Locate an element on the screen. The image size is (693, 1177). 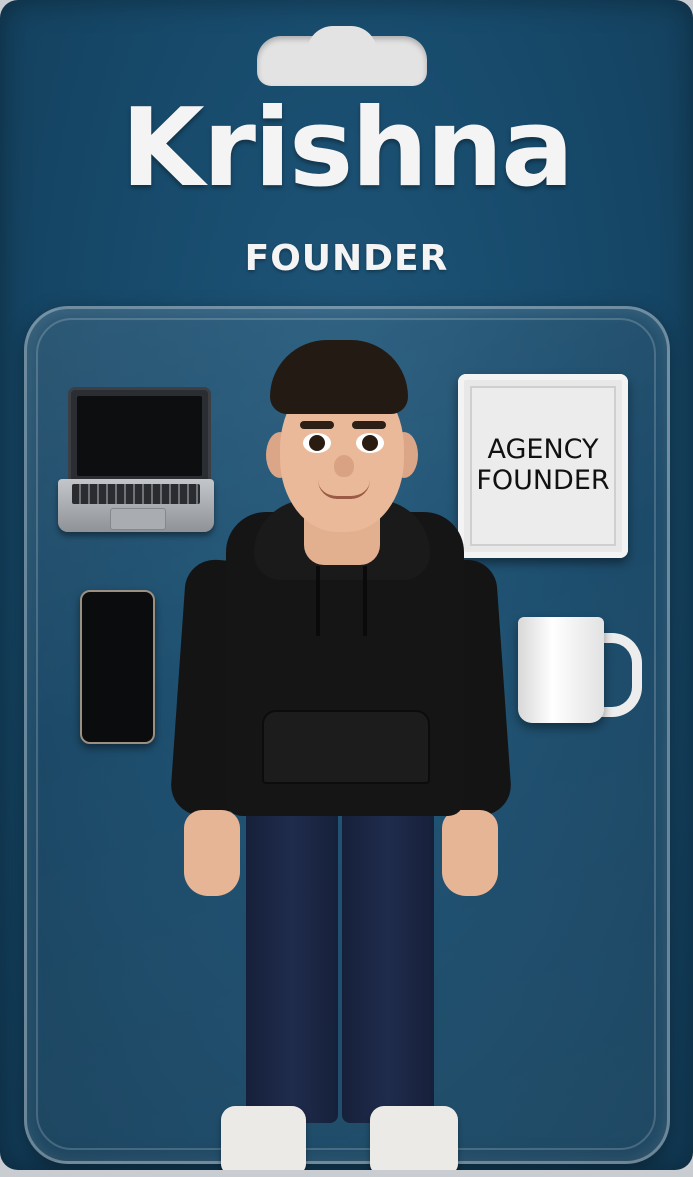
laptop-keyboard is located at coordinates (136, 494).